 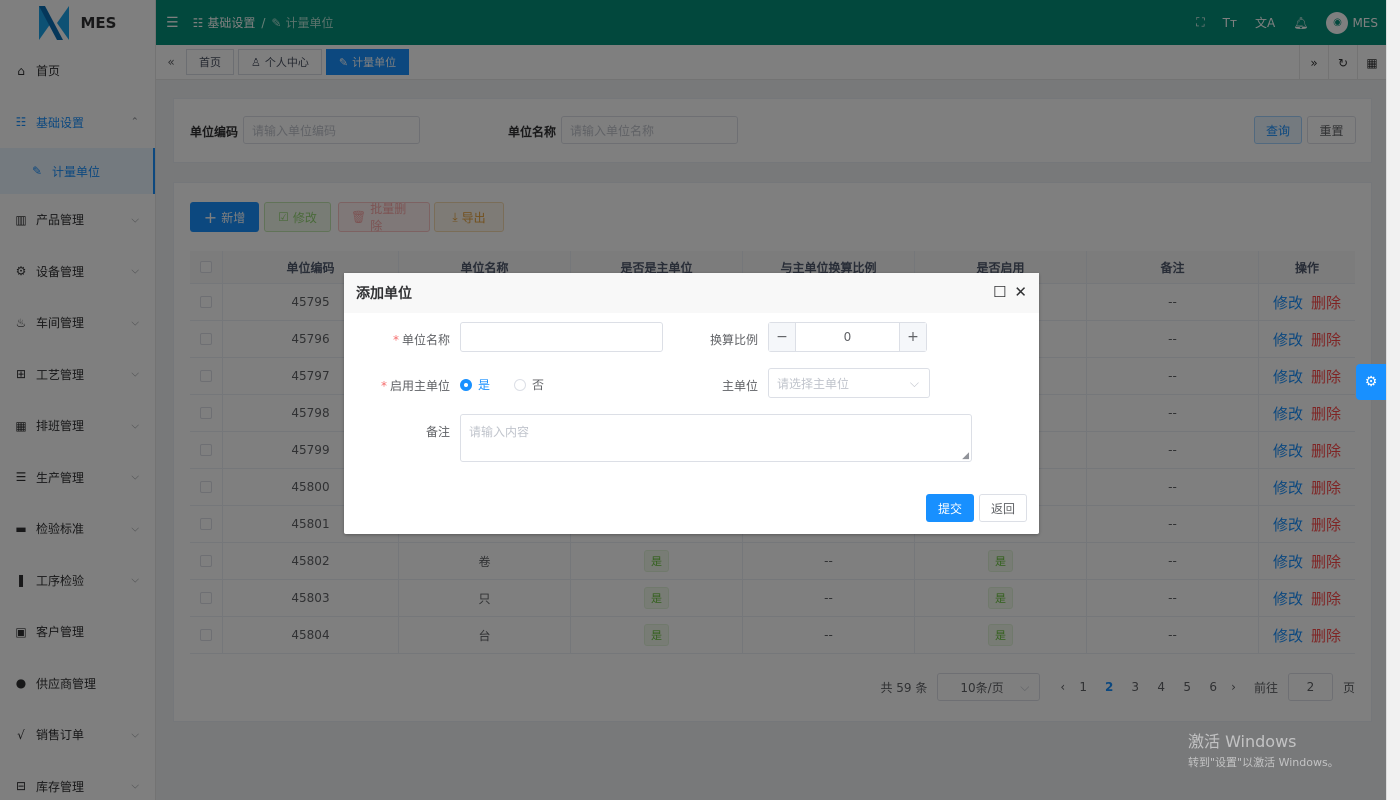 I want to click on enable-main-label-text: 启用主单位, so click(x=419, y=386).